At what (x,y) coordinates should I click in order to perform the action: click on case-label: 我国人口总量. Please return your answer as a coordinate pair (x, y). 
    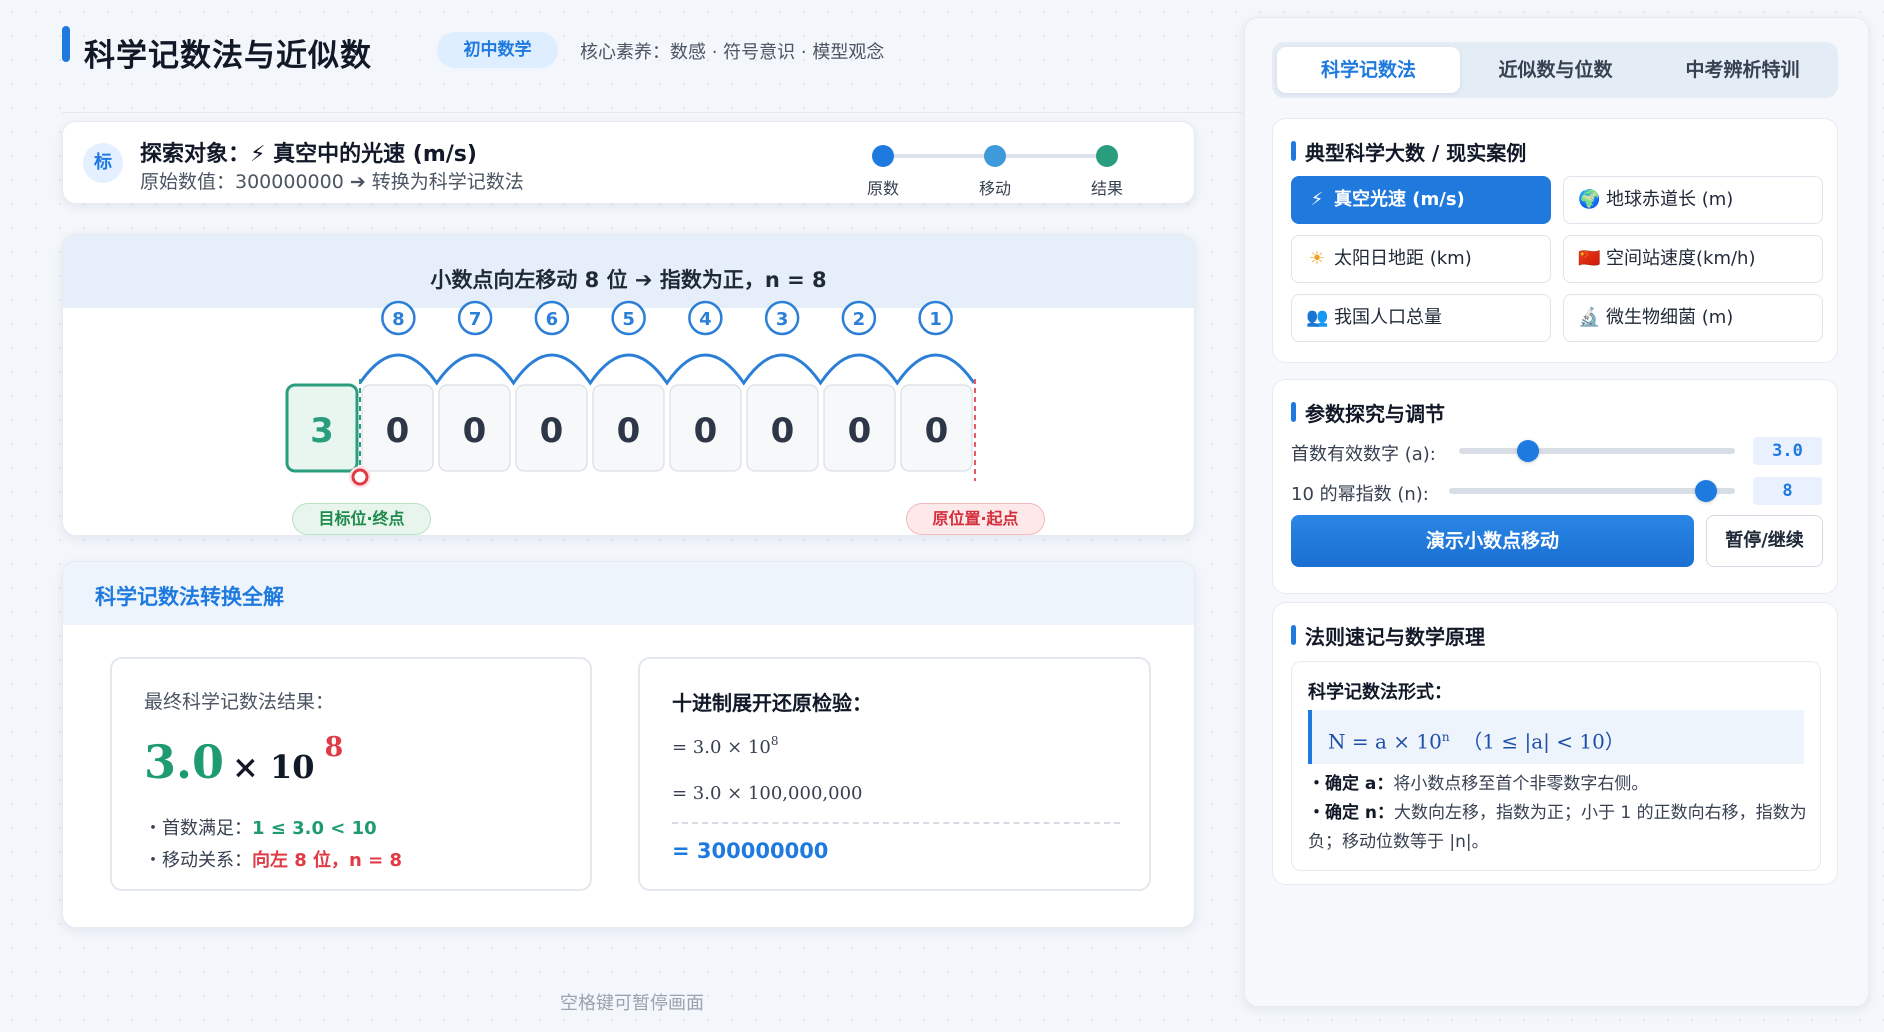
    Looking at the image, I should click on (1388, 317).